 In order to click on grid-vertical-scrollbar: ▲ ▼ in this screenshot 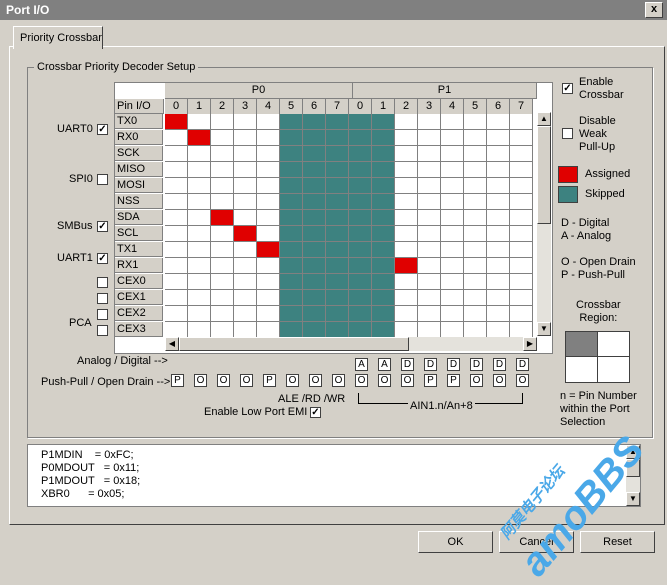, I will do `click(544, 224)`.